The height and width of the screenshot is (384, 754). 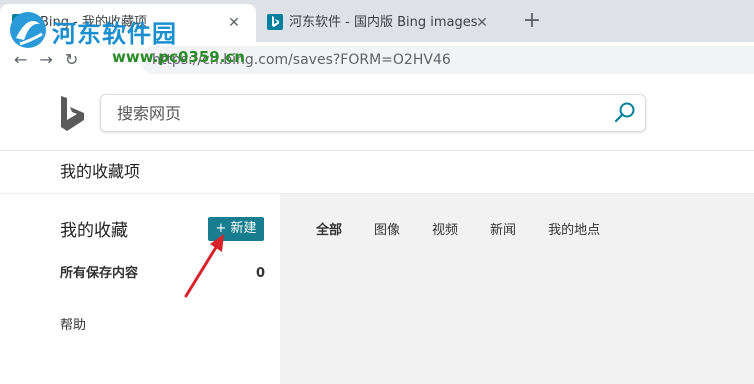 I want to click on search-icon, so click(x=625, y=113).